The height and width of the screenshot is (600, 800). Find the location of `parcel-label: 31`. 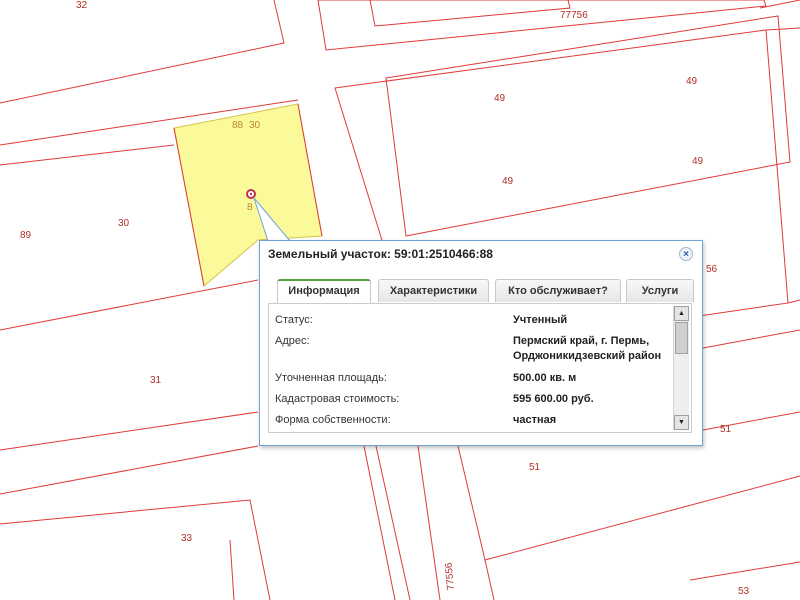

parcel-label: 31 is located at coordinates (156, 380).